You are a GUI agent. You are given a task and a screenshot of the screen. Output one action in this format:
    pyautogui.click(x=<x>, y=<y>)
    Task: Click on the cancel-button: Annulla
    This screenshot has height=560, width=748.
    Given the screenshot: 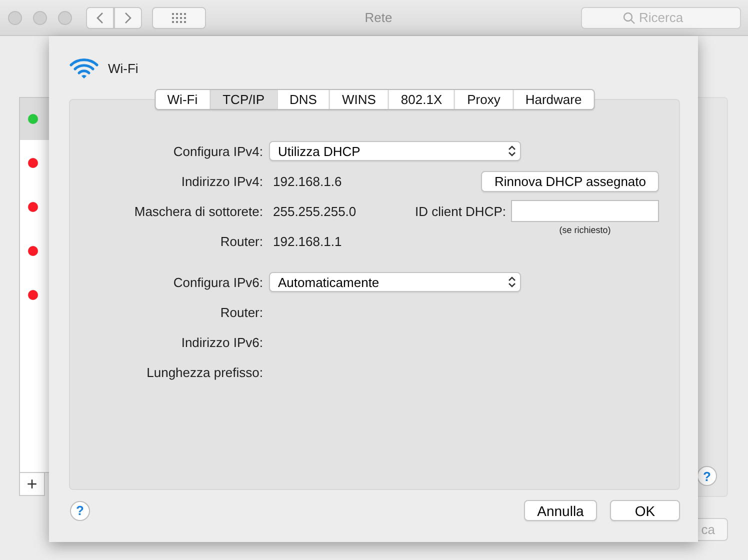 What is the action you would take?
    pyautogui.click(x=560, y=510)
    